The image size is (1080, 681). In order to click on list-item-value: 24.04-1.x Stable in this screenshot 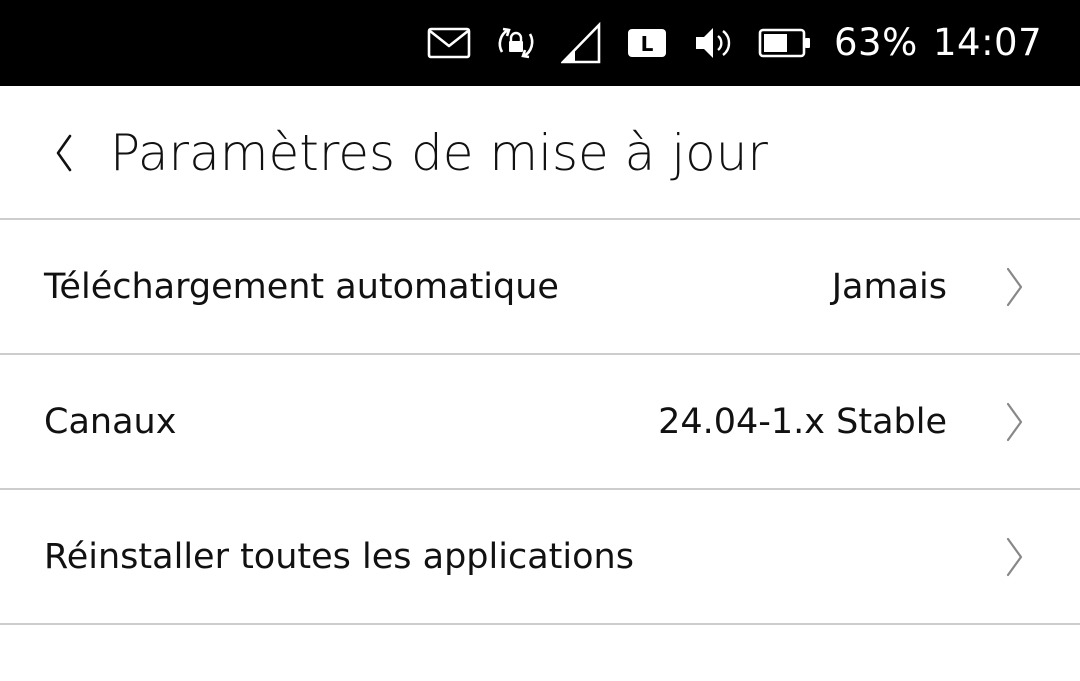, I will do `click(802, 422)`.